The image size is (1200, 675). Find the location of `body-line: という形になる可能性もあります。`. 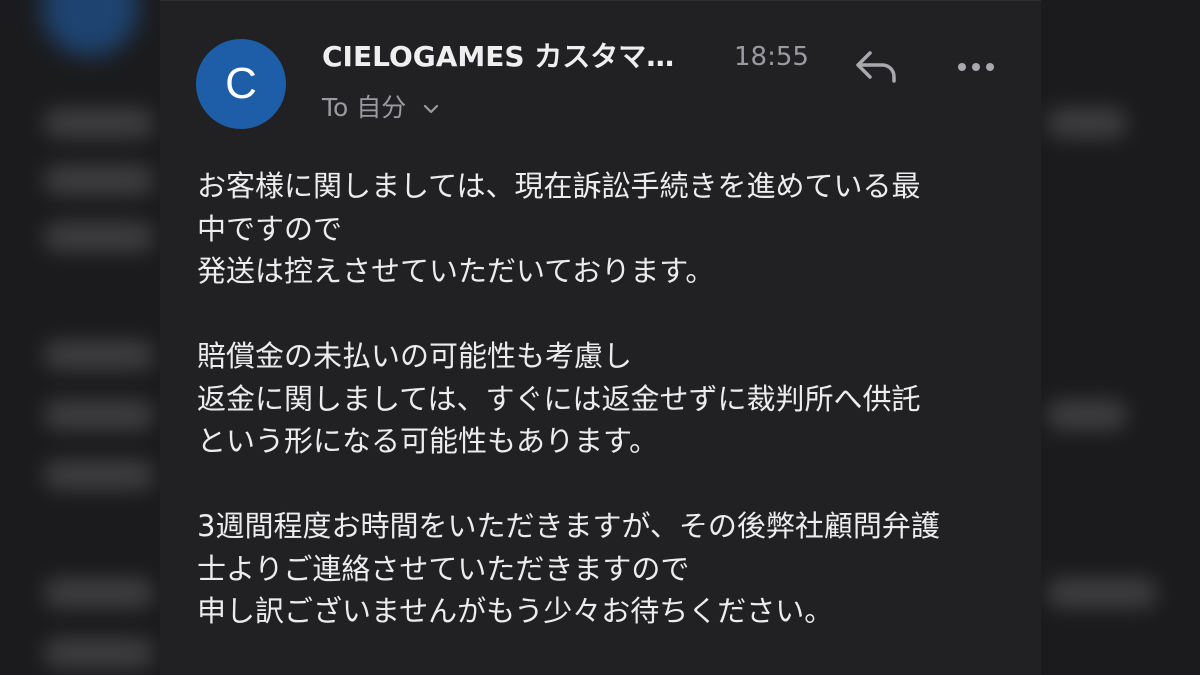

body-line: という形になる可能性もあります。 is located at coordinates (428, 441).